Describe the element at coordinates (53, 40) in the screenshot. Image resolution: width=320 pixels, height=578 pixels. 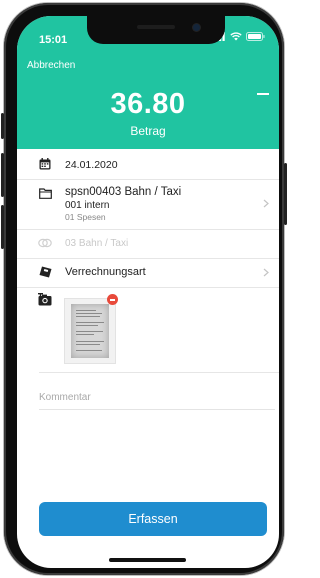
I see `status-time: 15:01` at that location.